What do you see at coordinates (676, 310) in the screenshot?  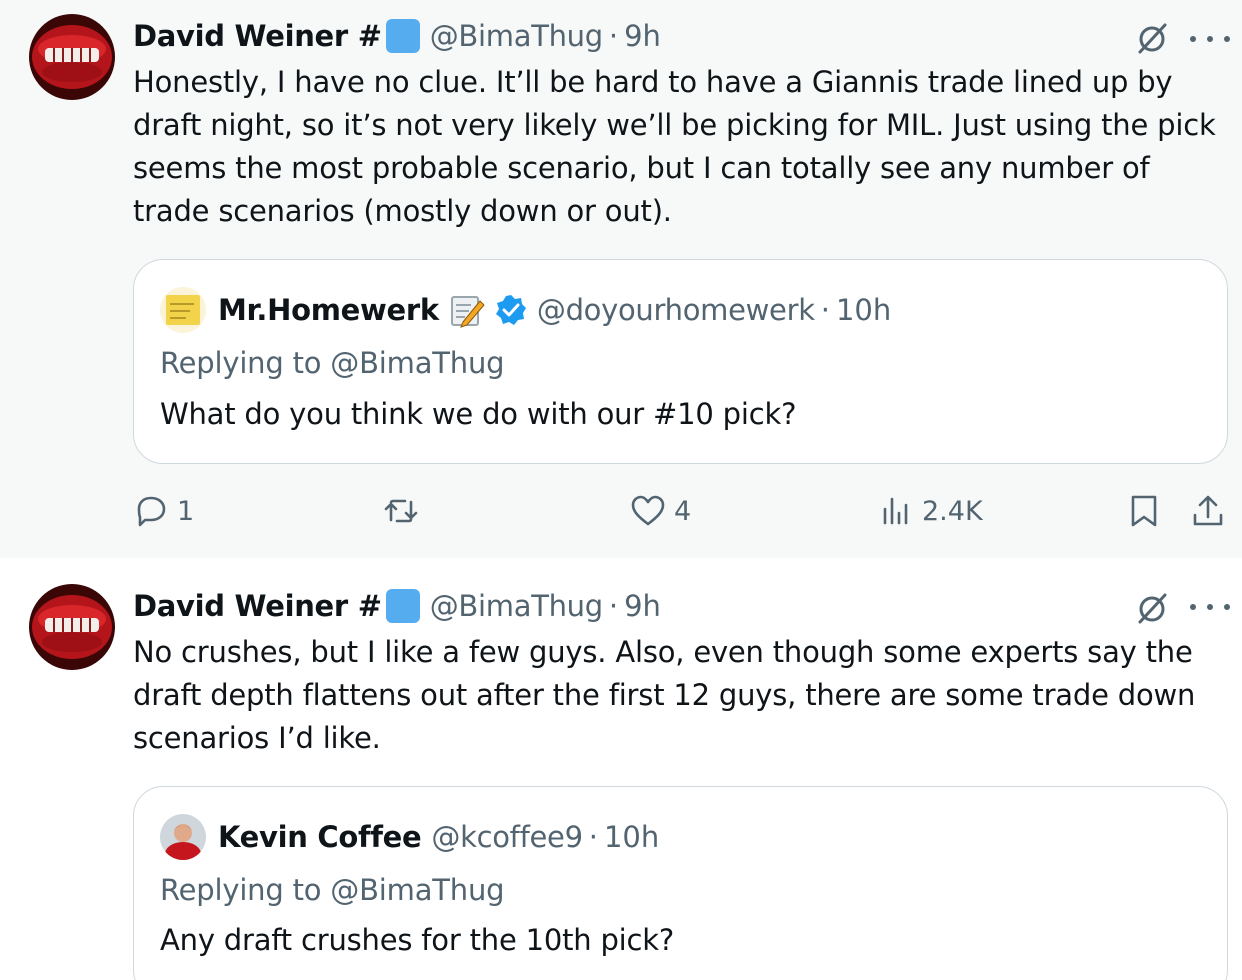 I see `quoted-author-handle: @doyourhomewerk` at bounding box center [676, 310].